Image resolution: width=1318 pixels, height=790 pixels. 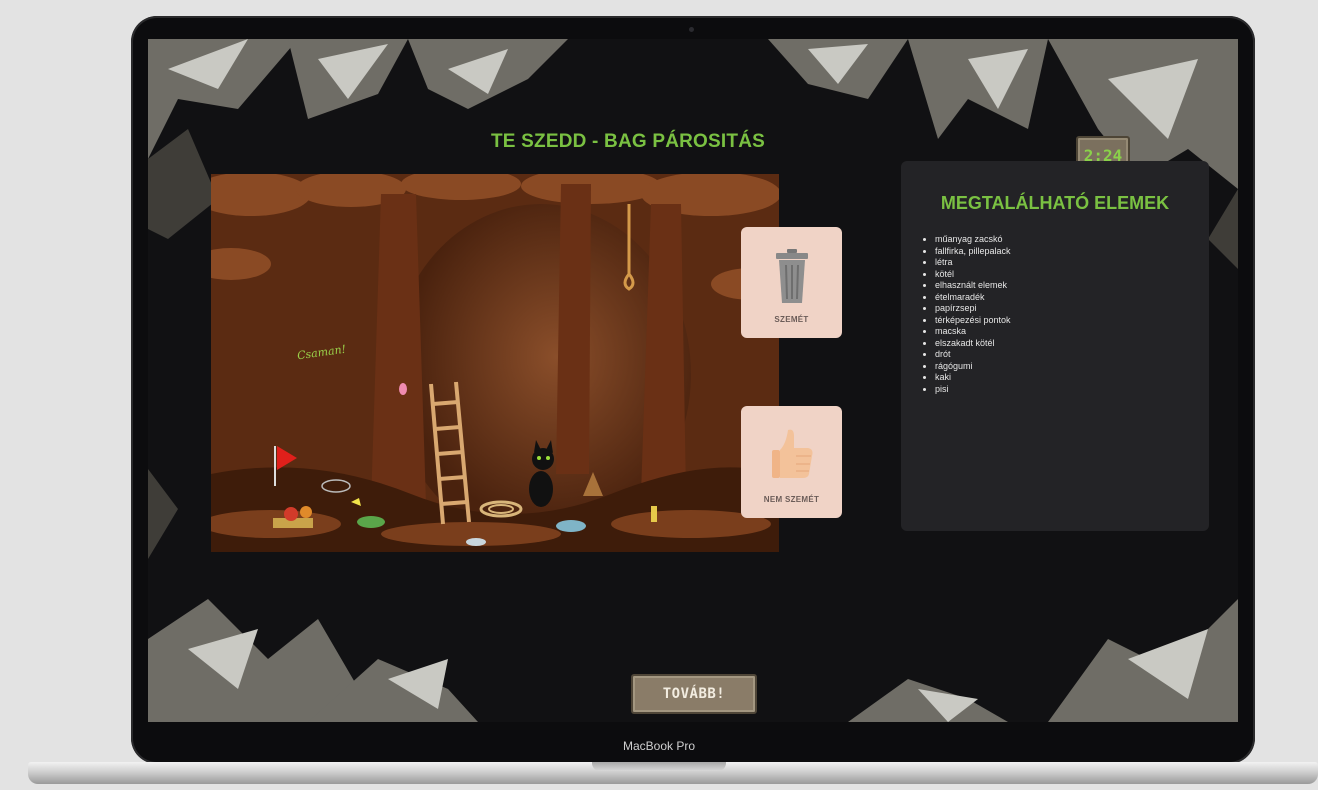 What do you see at coordinates (973, 344) in the screenshot?
I see `list-item: elszakadt kötél` at bounding box center [973, 344].